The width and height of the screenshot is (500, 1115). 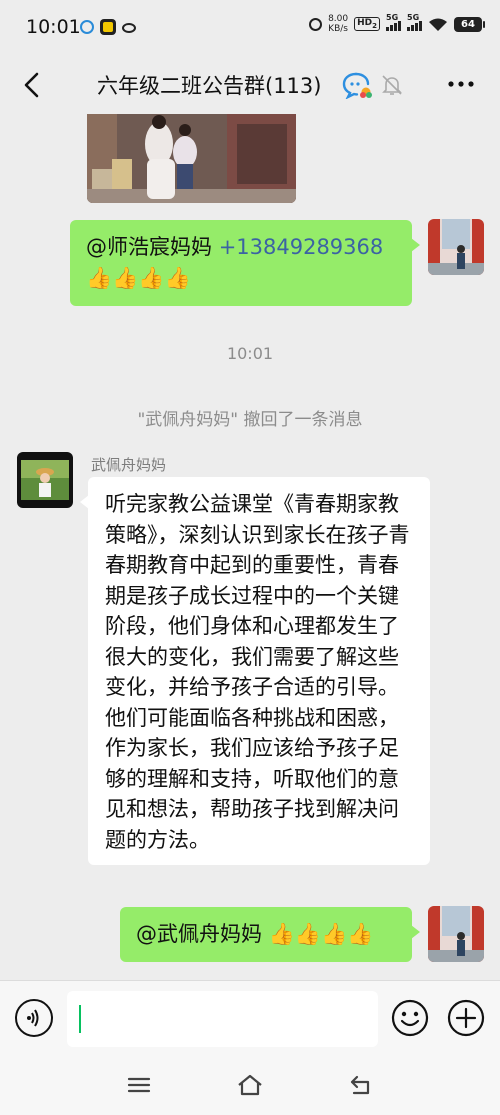 I want to click on status-right: 8.00 KB/s HD2 5G 5G 64, so click(x=397, y=23).